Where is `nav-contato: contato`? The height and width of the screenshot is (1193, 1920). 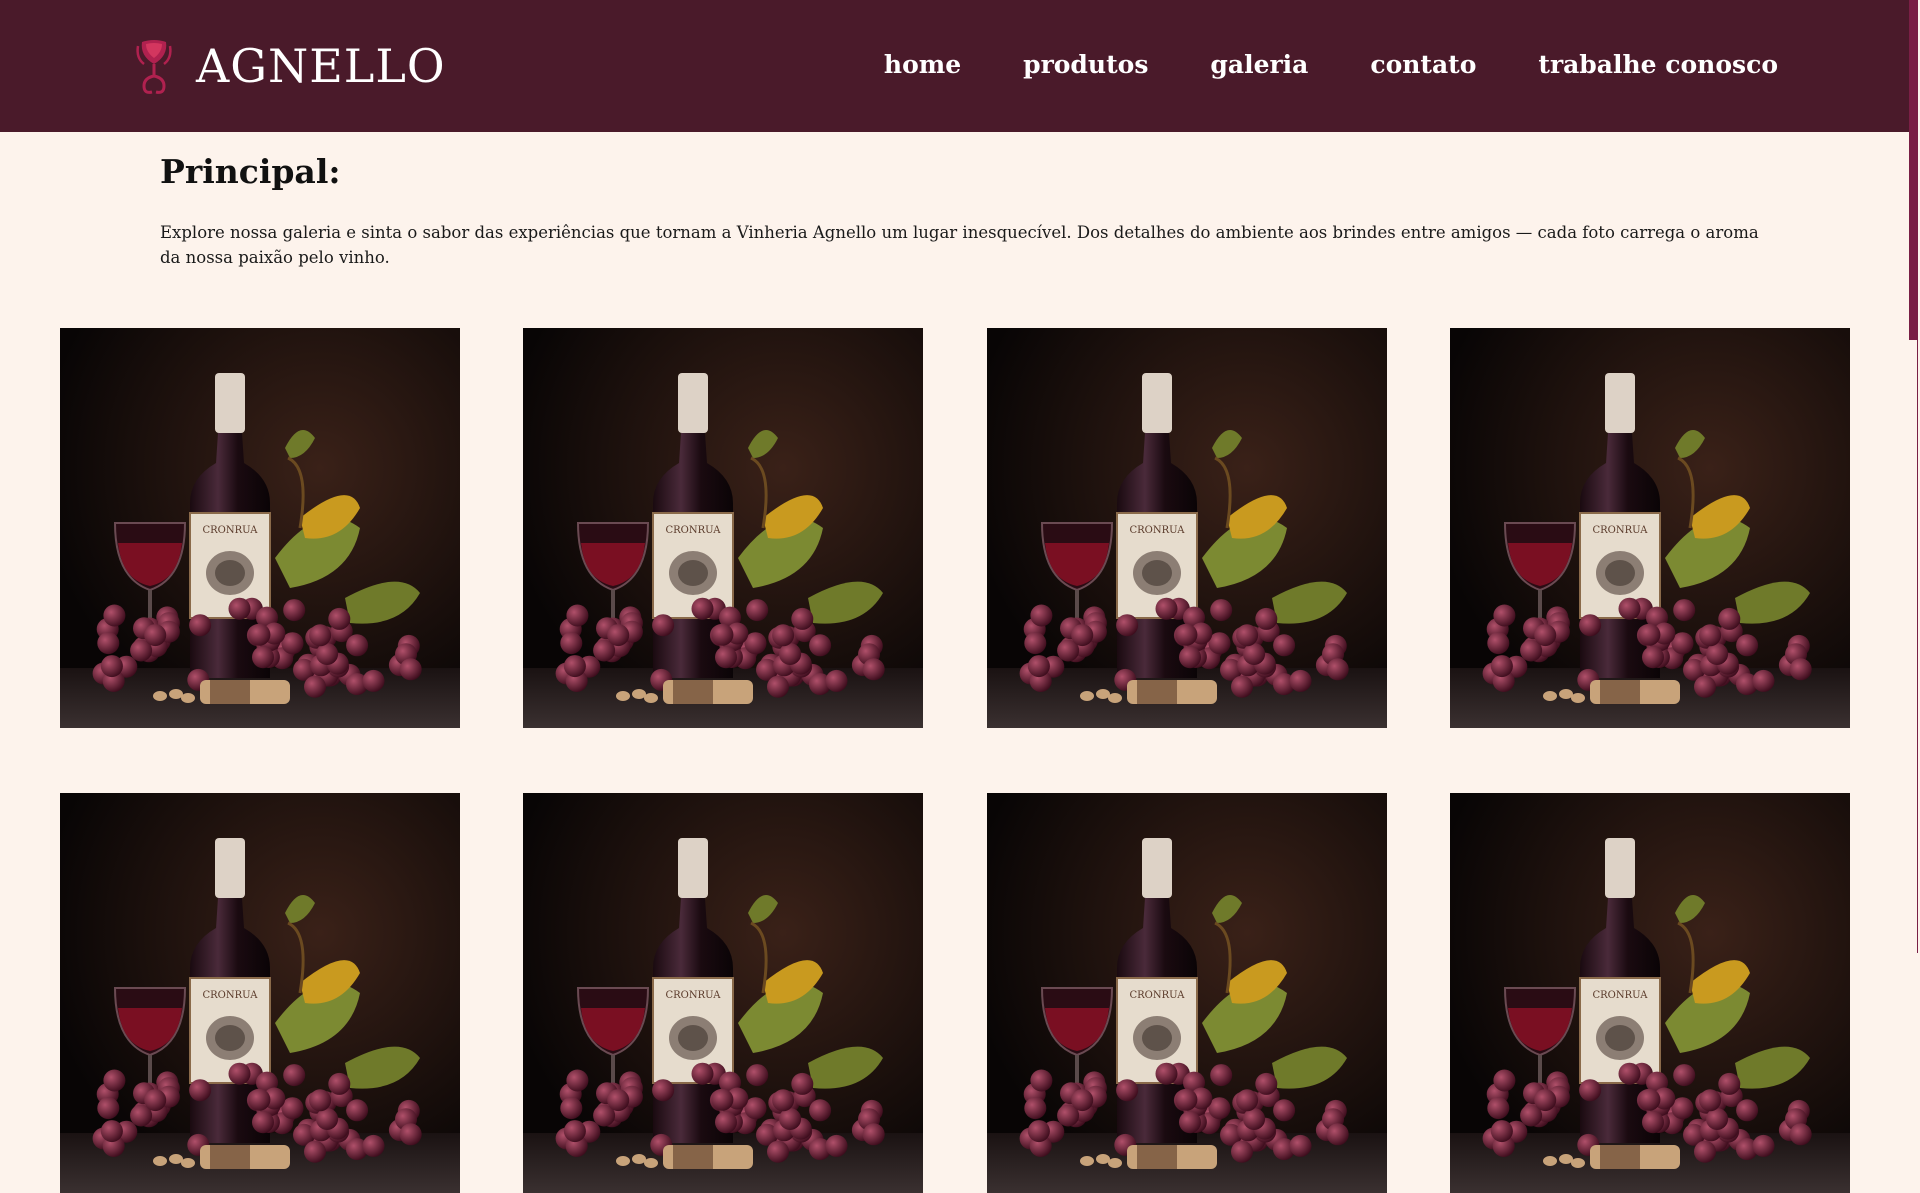 nav-contato: contato is located at coordinates (1423, 65).